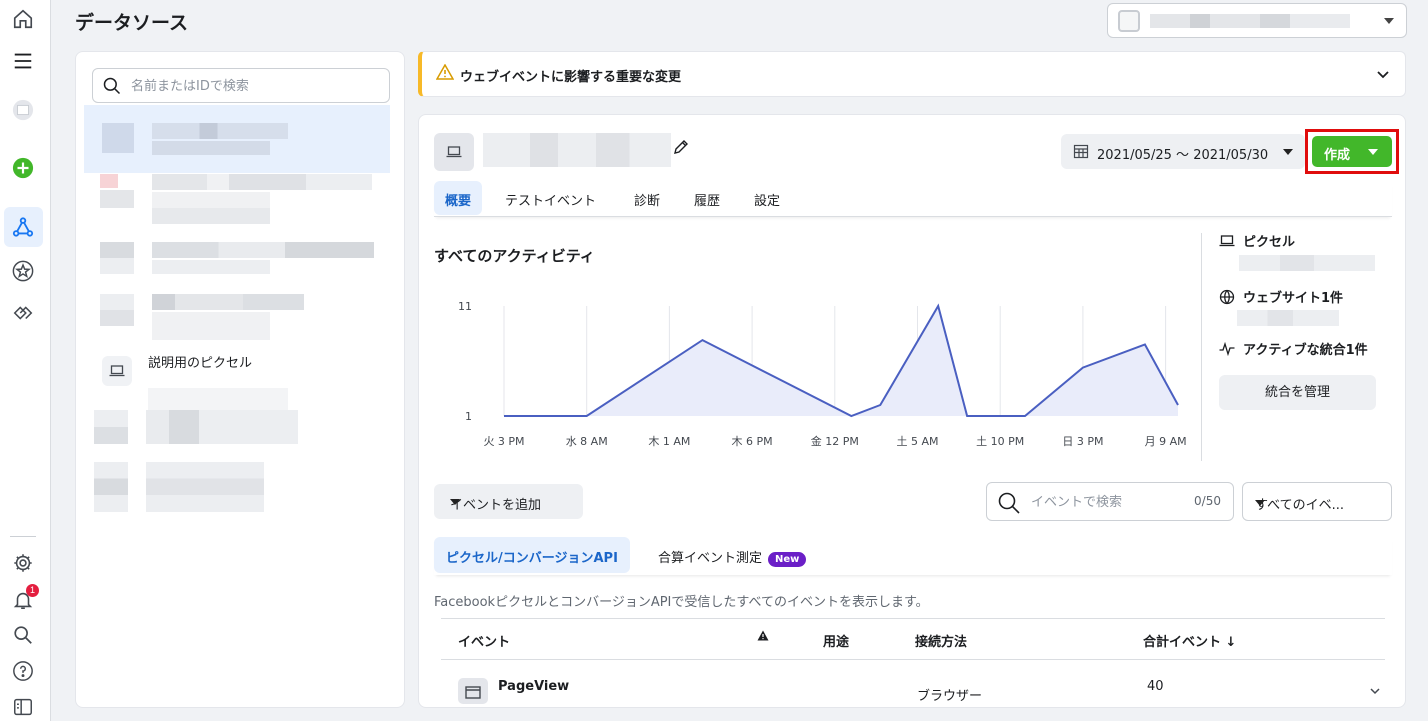  What do you see at coordinates (132, 23) in the screenshot?
I see `page-title: データソース` at bounding box center [132, 23].